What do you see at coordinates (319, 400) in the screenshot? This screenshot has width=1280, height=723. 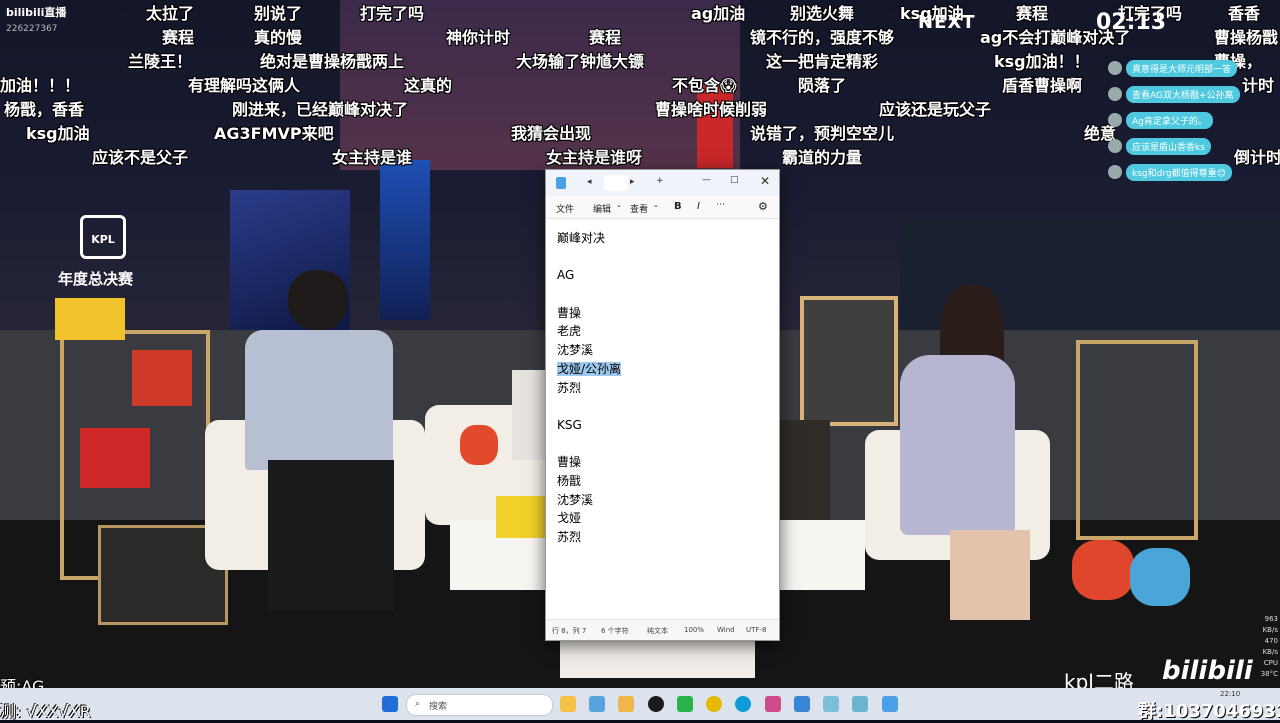 I see `host-male-body` at bounding box center [319, 400].